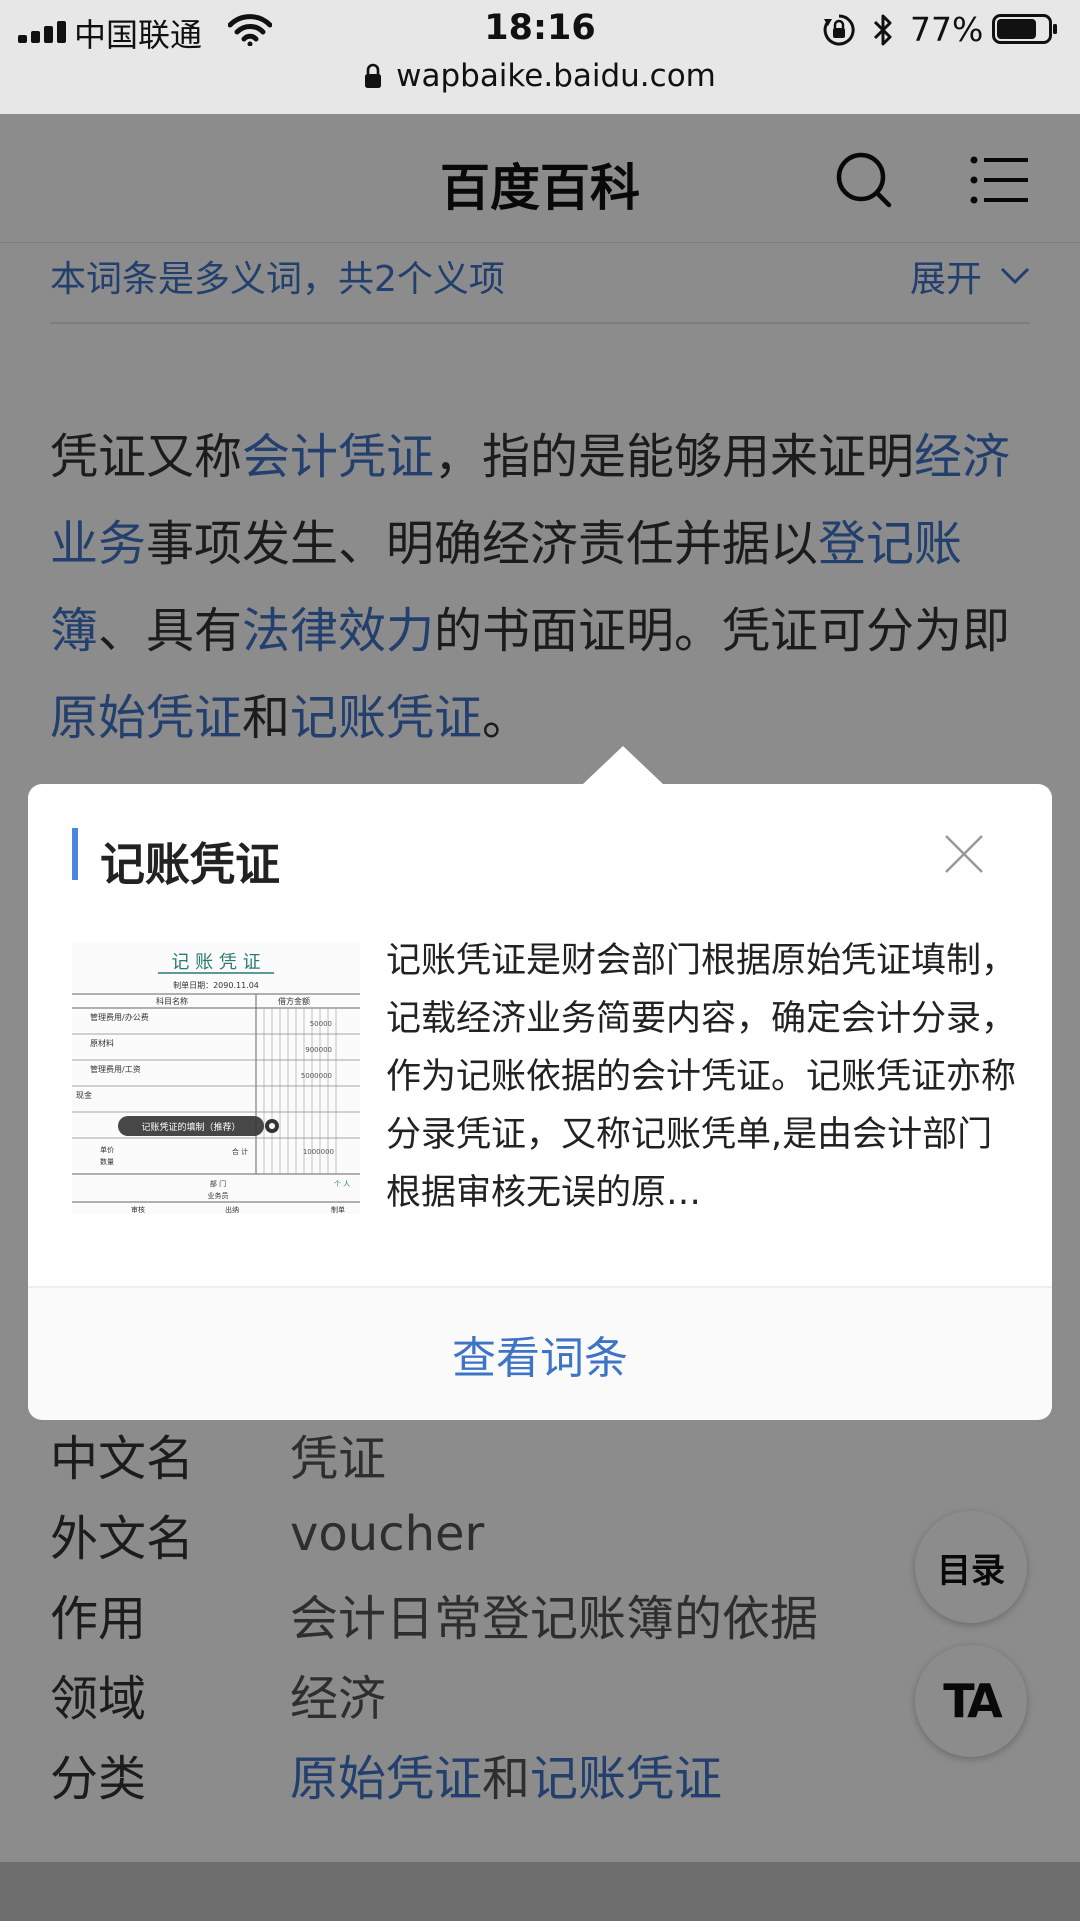 This screenshot has height=1921, width=1080. I want to click on rotation-lock-icon, so click(839, 30).